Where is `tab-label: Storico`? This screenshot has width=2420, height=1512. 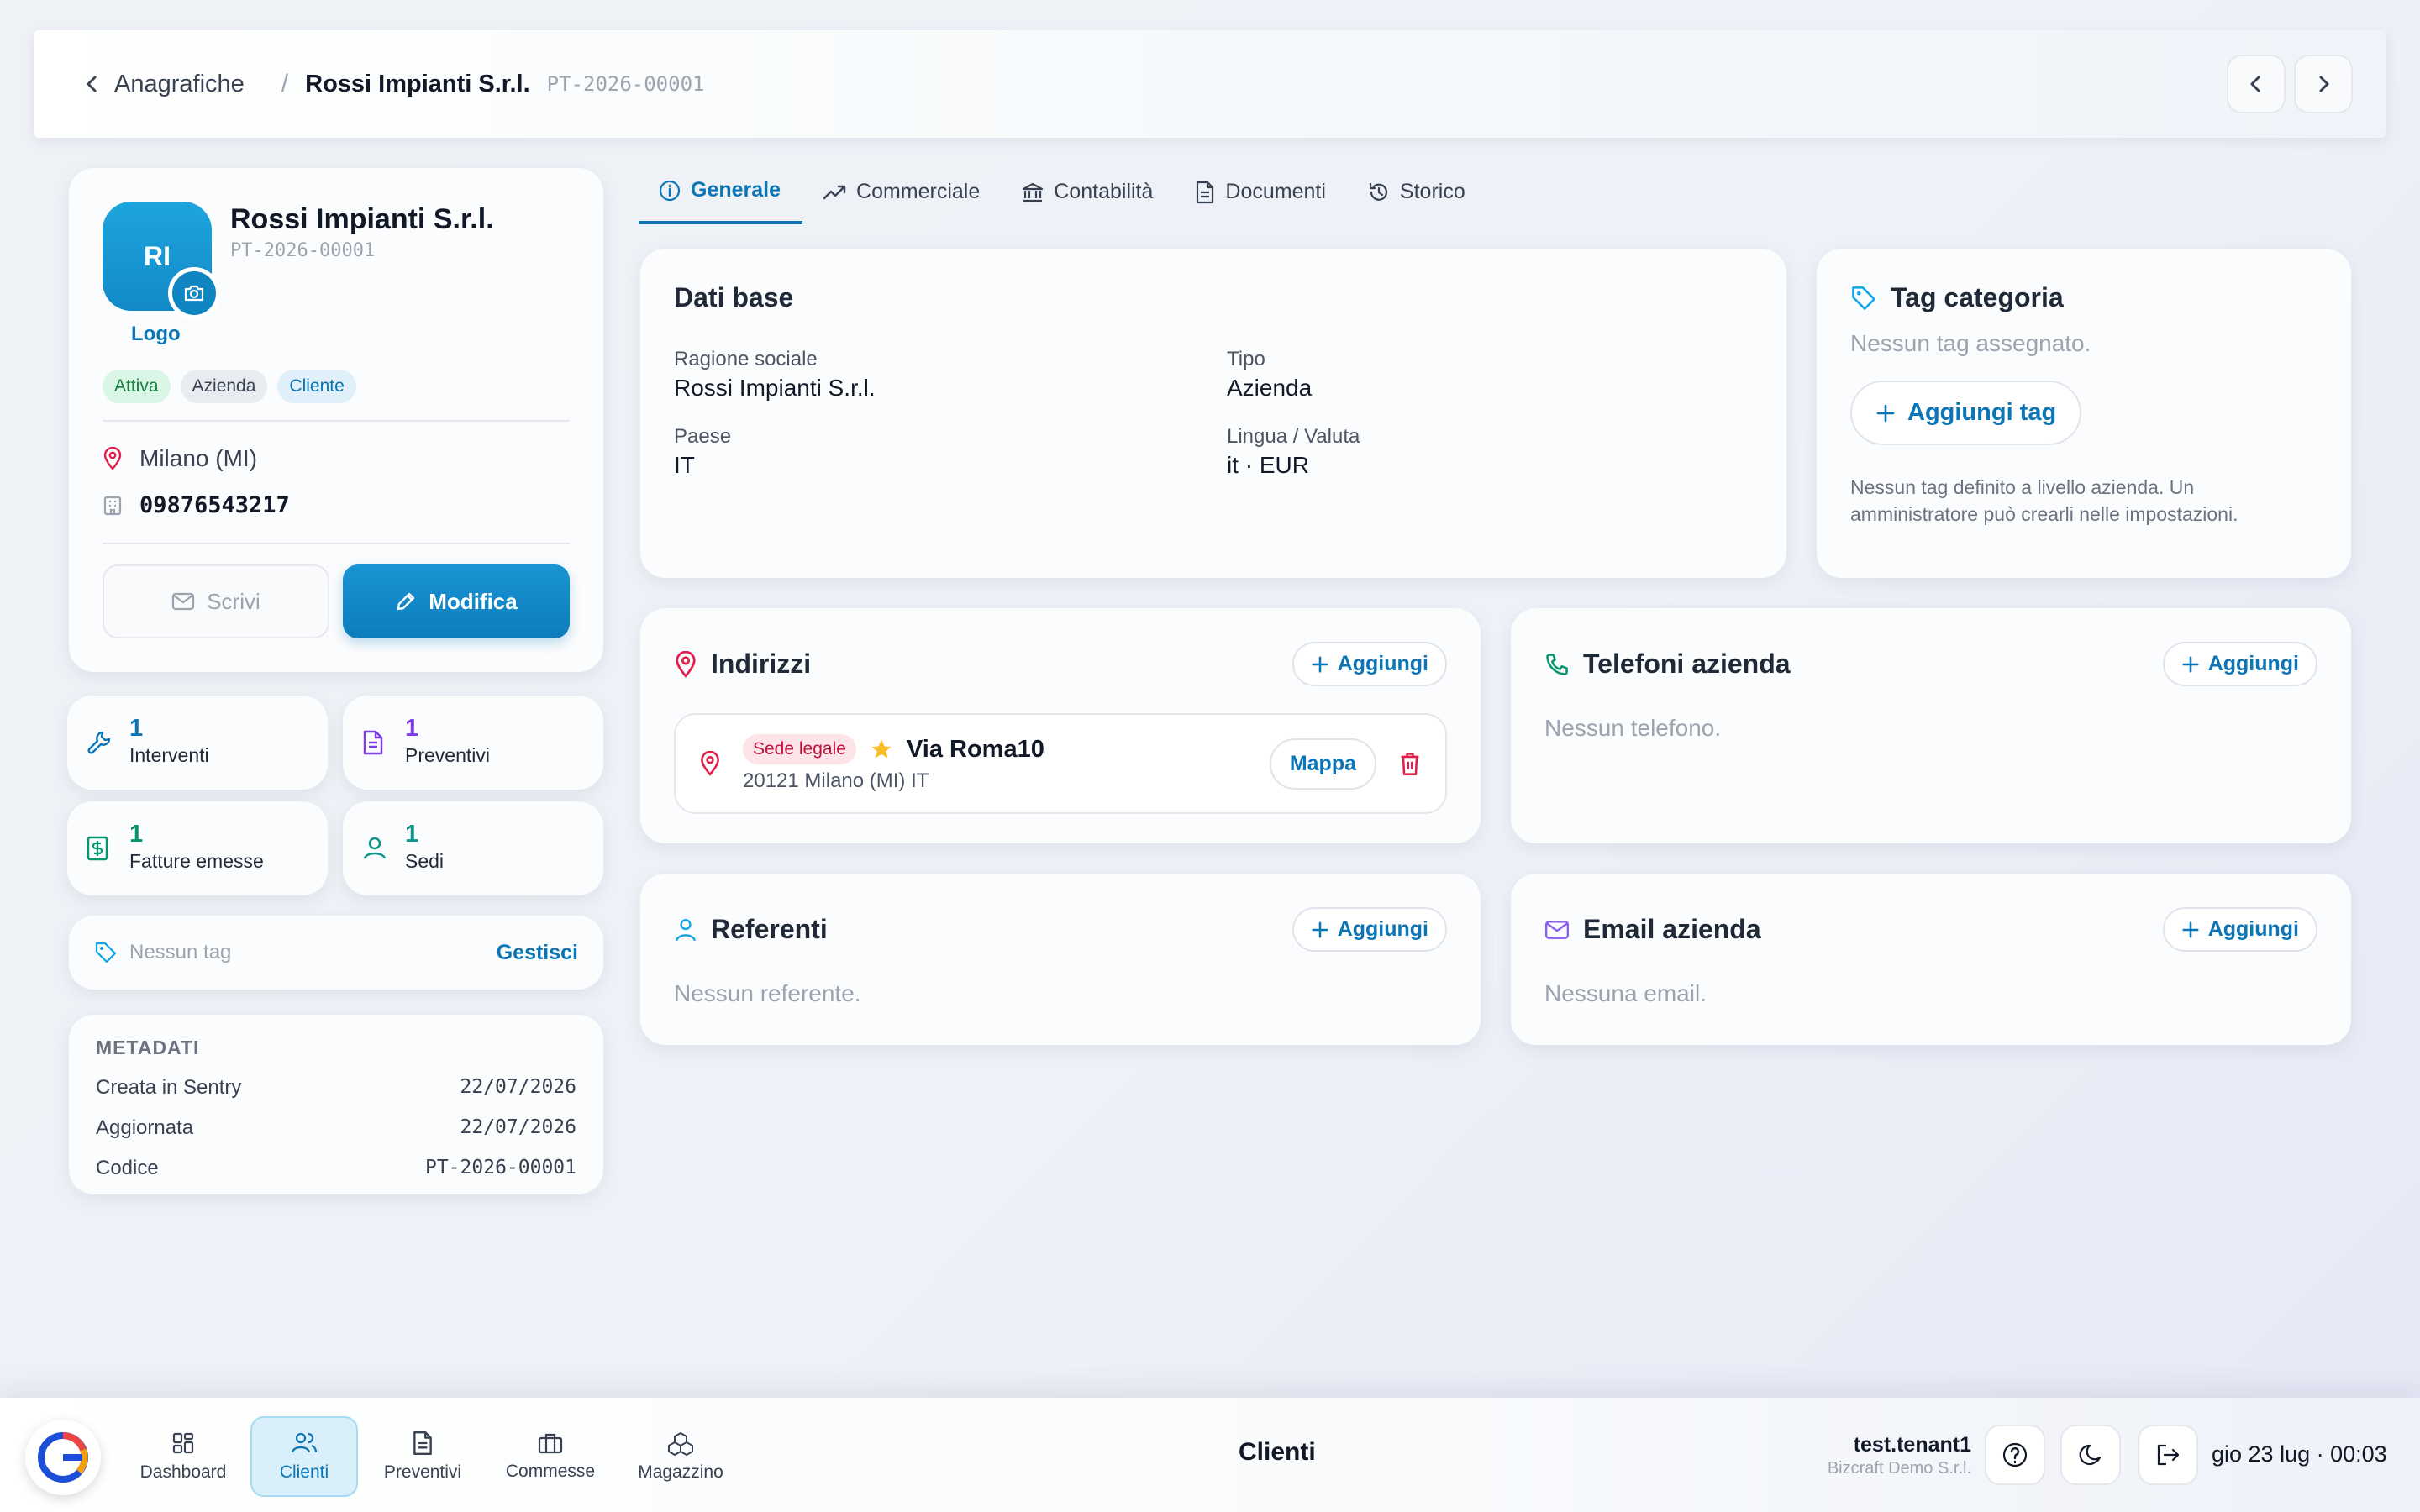 tab-label: Storico is located at coordinates (1432, 191).